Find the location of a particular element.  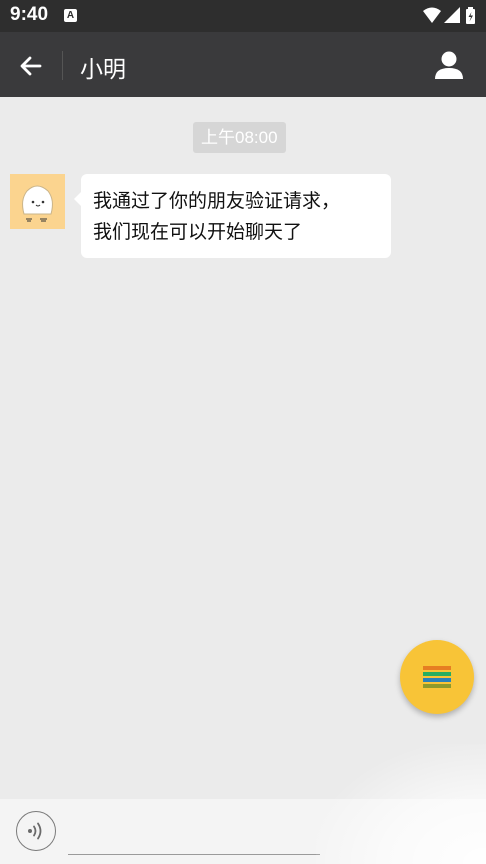

friend-avatar is located at coordinates (37, 201).